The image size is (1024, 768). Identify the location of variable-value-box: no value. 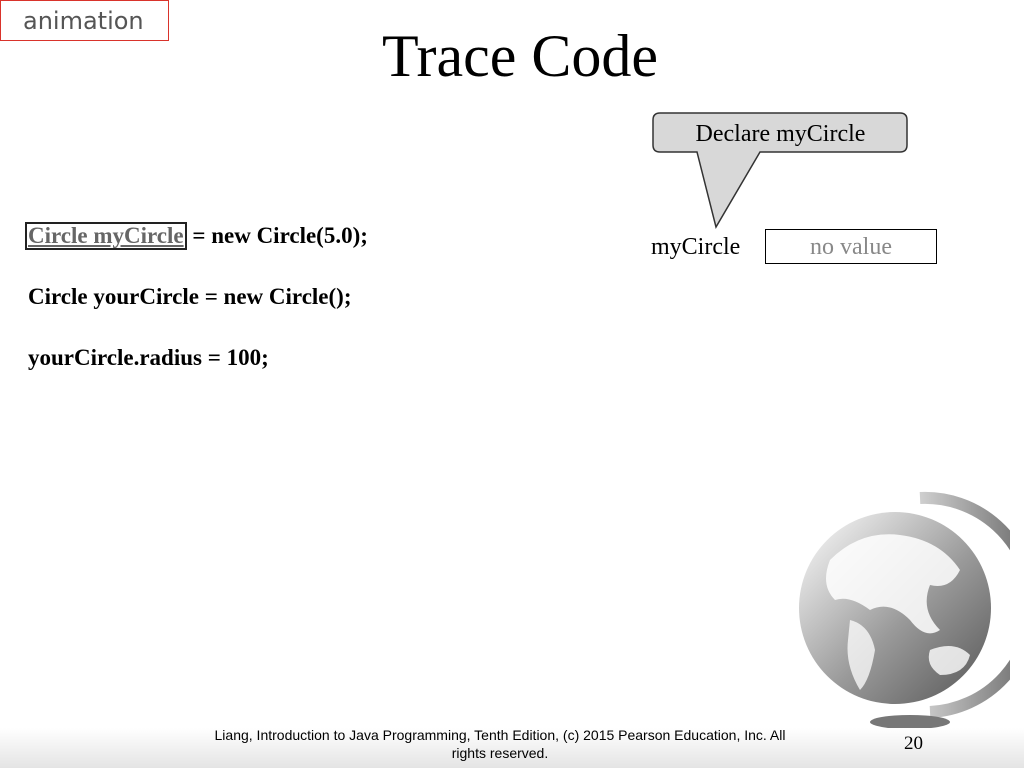
(851, 246).